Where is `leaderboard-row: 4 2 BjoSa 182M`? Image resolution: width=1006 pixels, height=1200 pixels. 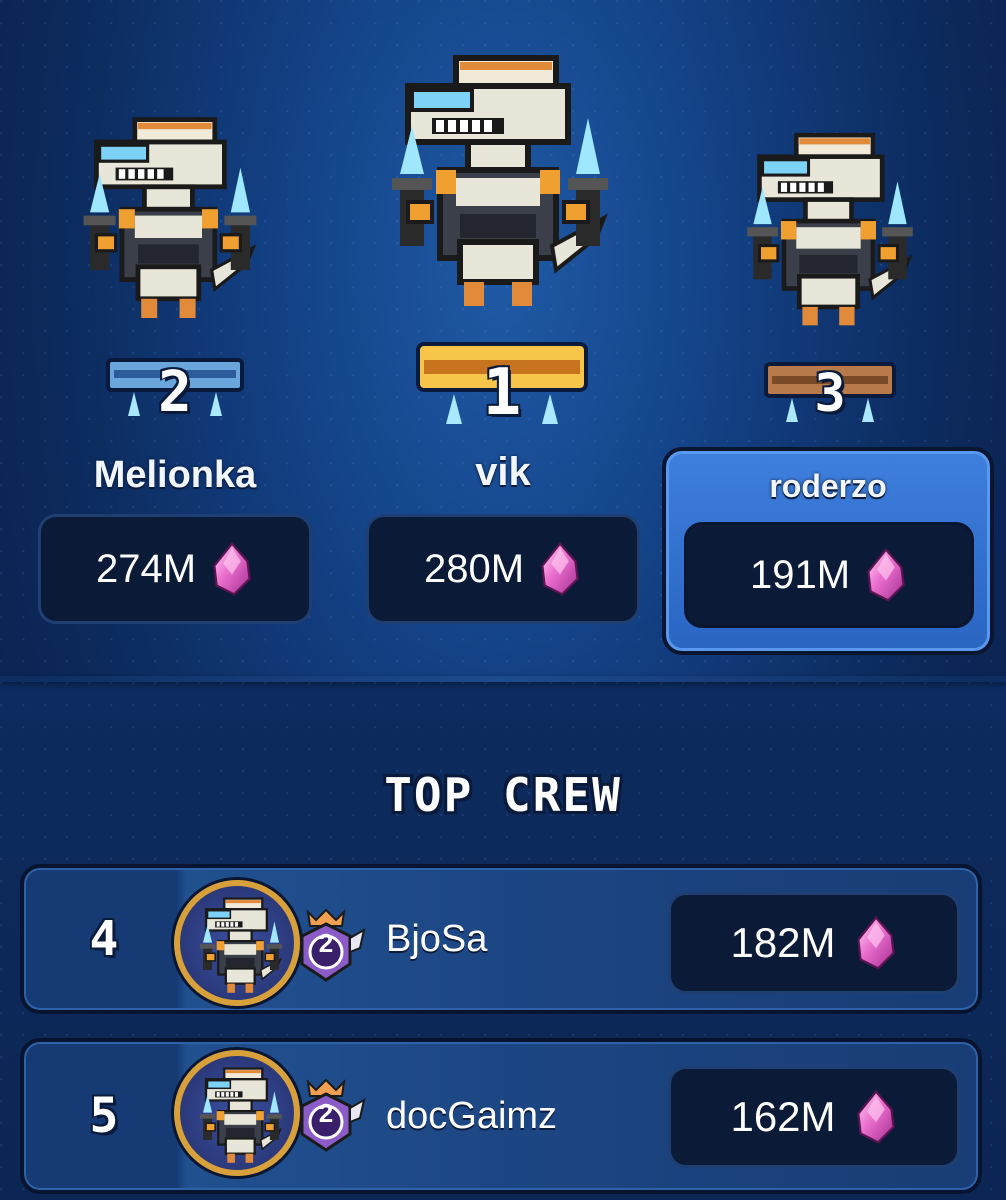 leaderboard-row: 4 2 BjoSa 182M is located at coordinates (501, 939).